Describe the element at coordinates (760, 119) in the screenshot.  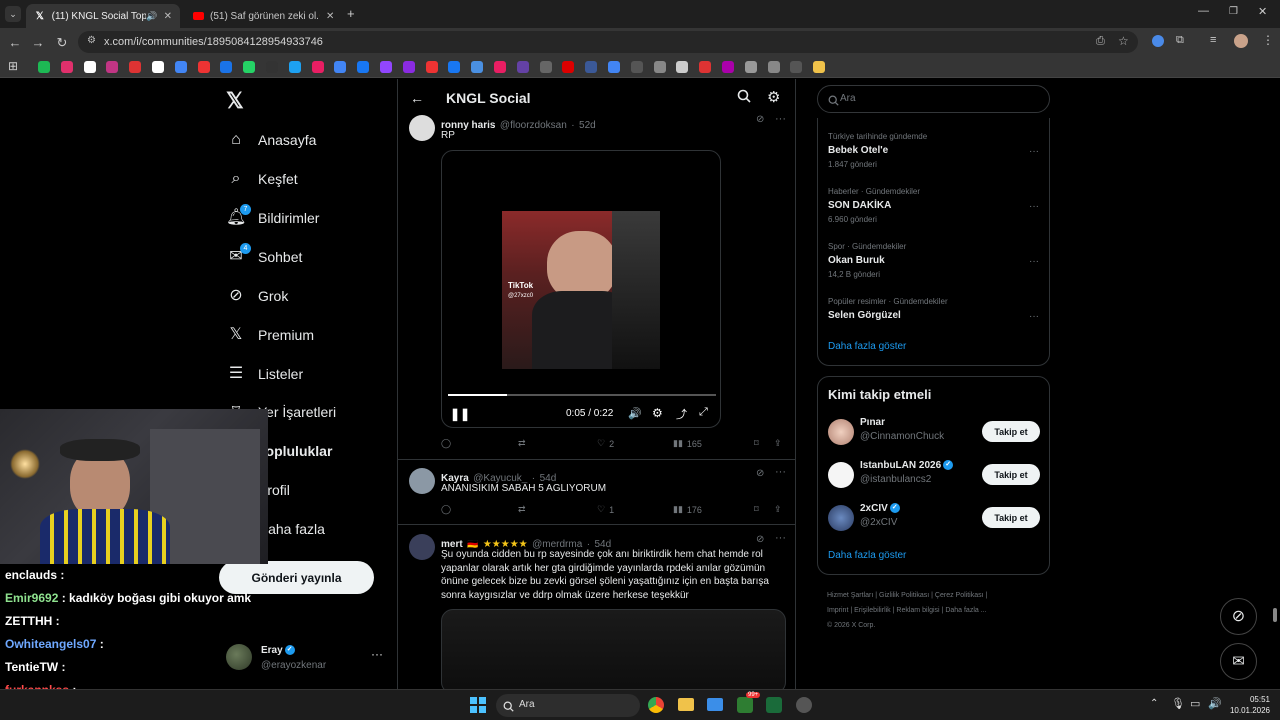
I see `grok-icon: ⊘` at that location.